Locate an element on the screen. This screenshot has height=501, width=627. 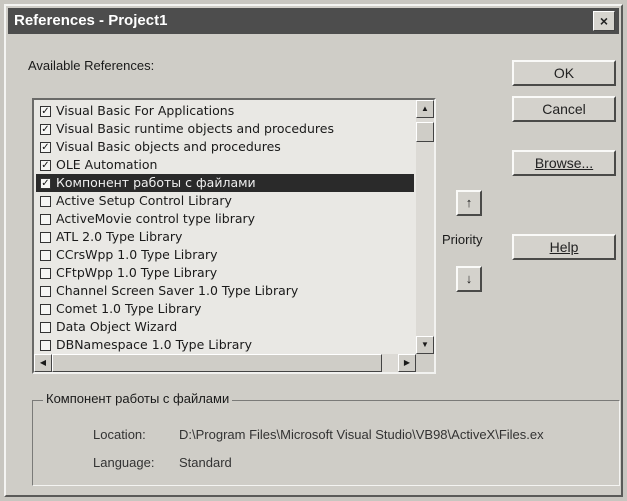
help-button-label: Help is located at coordinates (564, 247).